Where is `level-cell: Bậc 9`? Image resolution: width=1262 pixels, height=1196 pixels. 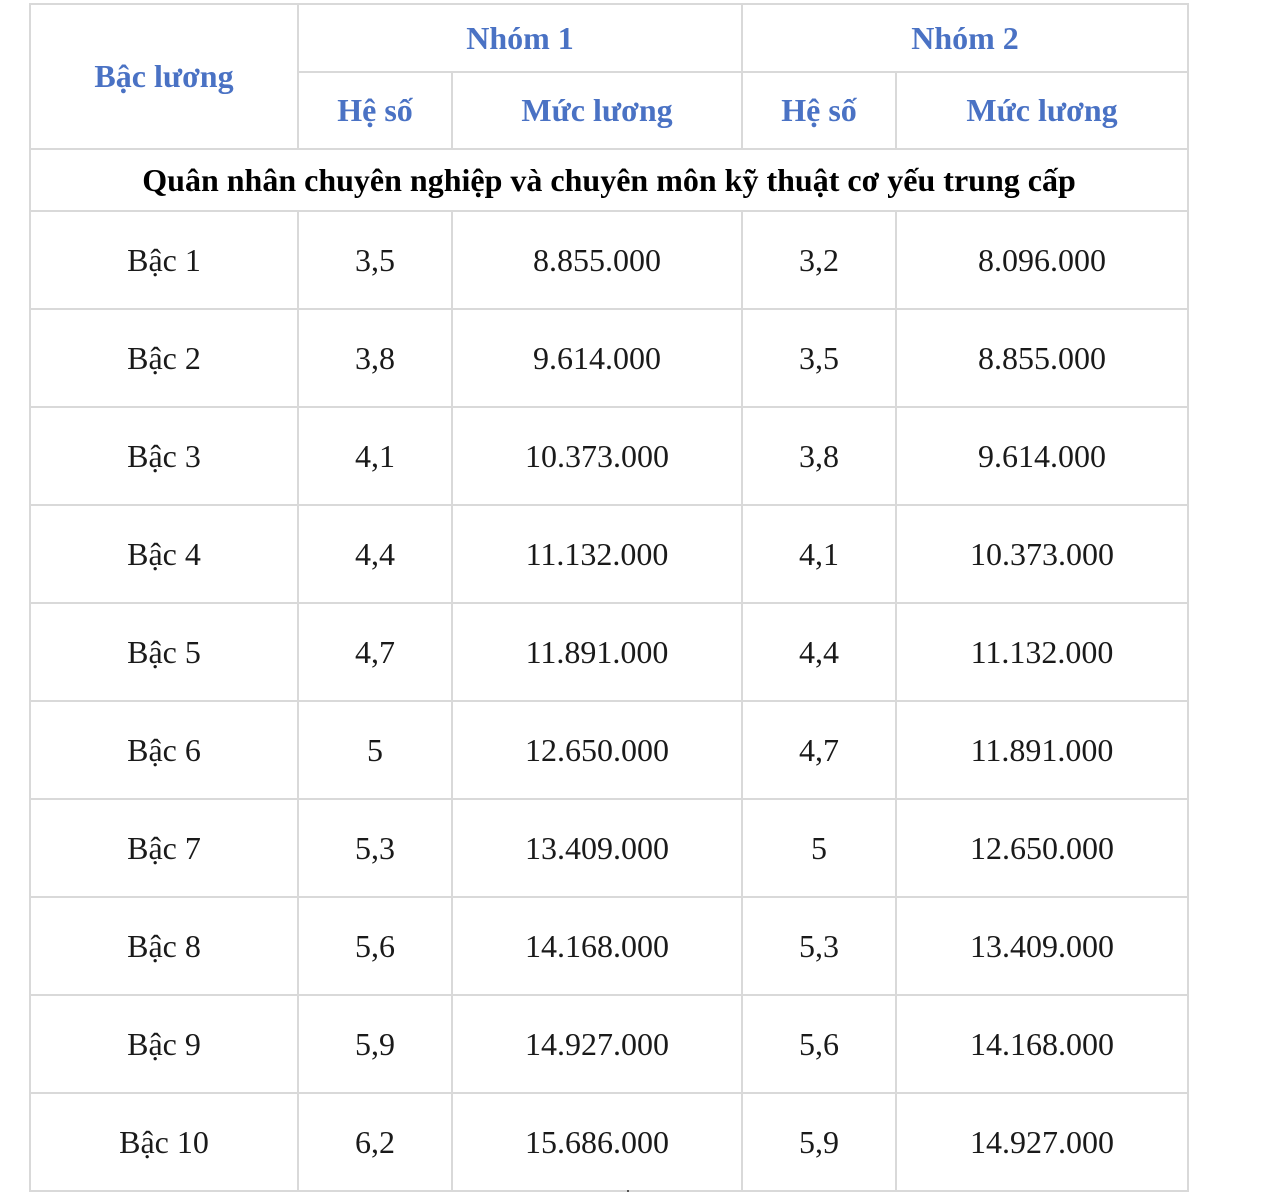
level-cell: Bậc 9 is located at coordinates (164, 1044).